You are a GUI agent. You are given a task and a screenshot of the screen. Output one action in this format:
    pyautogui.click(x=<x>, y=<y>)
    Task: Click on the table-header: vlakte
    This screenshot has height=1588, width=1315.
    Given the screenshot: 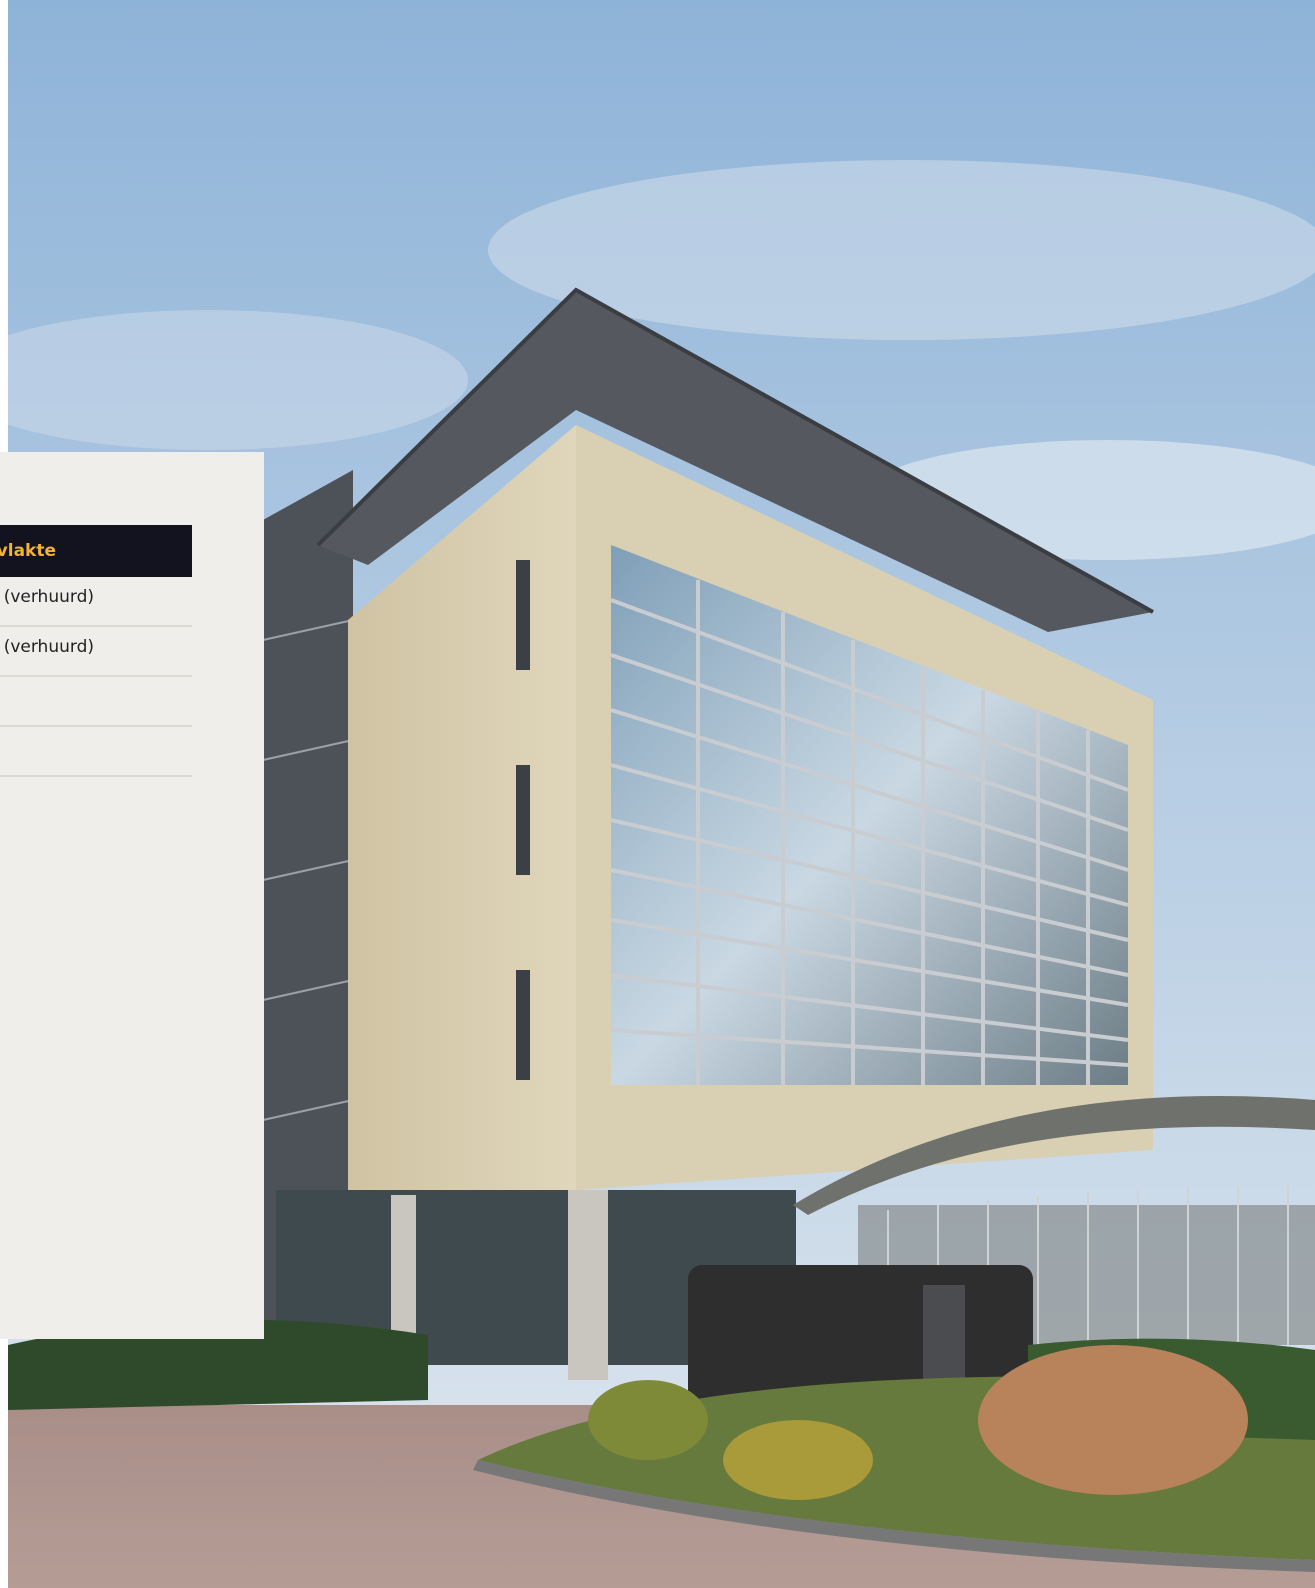 What is the action you would take?
    pyautogui.click(x=96, y=551)
    